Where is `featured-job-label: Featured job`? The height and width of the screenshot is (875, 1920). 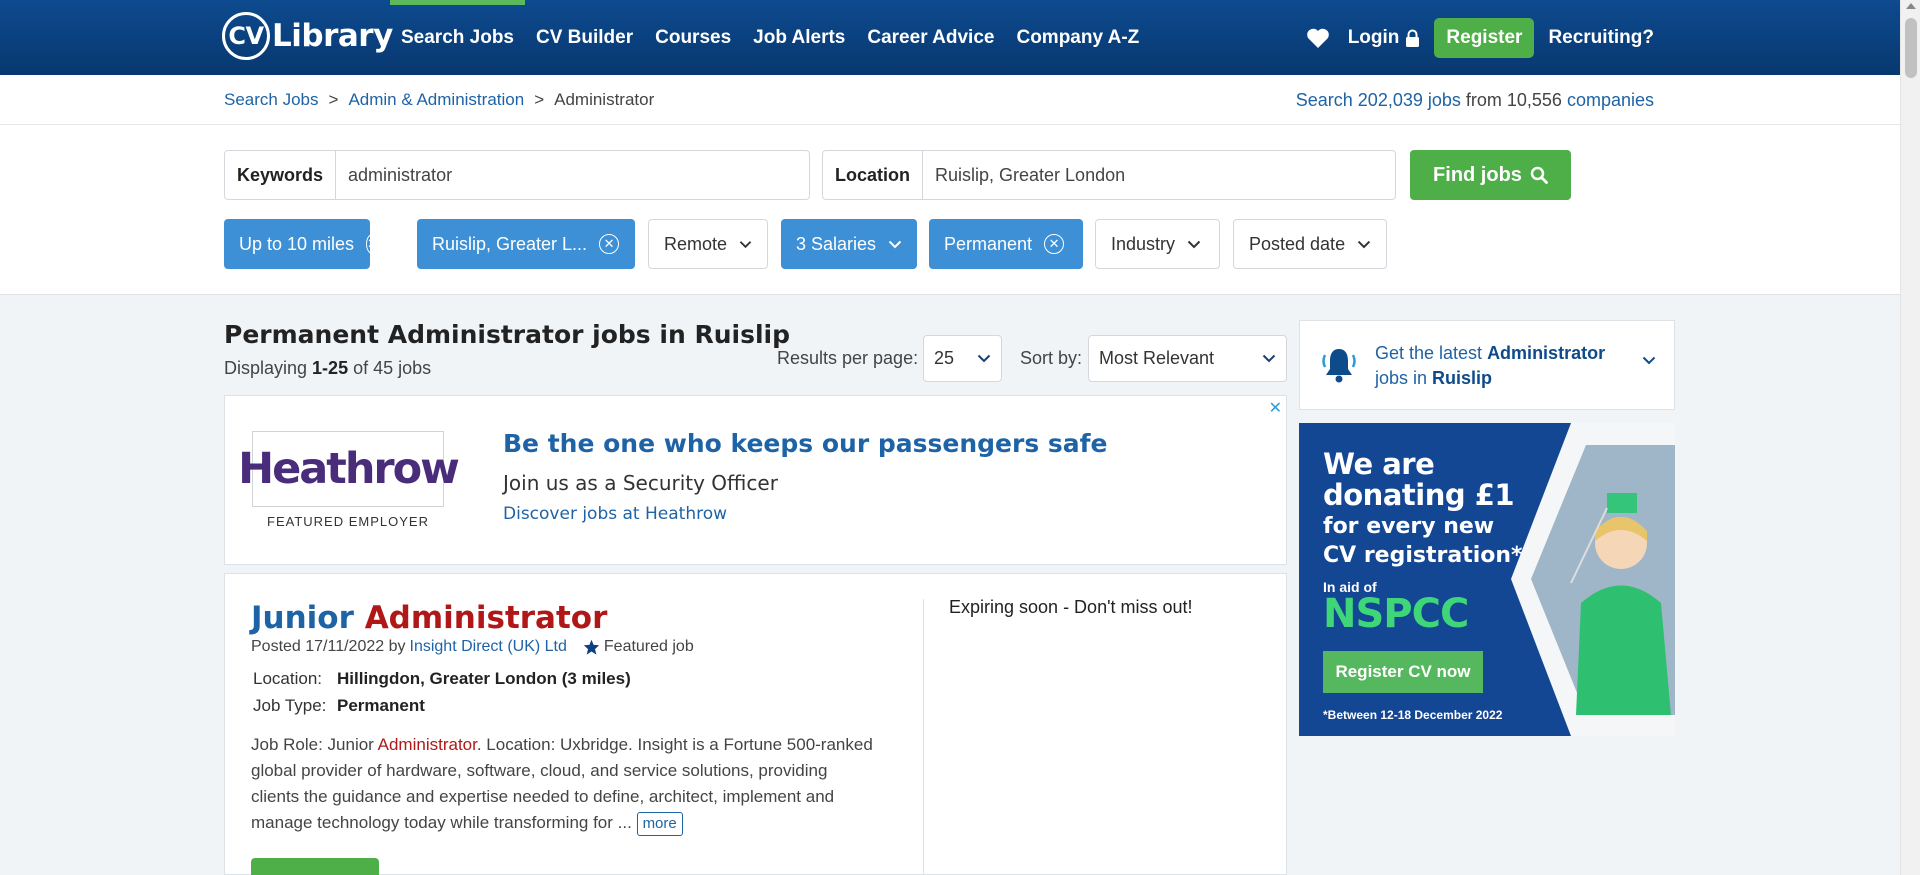 featured-job-label: Featured job is located at coordinates (648, 646).